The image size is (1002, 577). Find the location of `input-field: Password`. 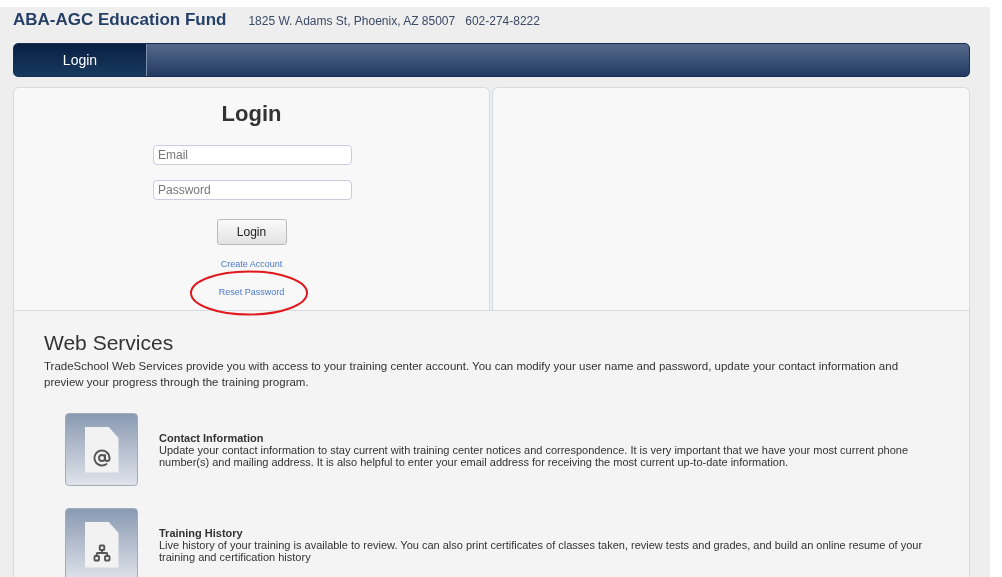

input-field: Password is located at coordinates (252, 190).